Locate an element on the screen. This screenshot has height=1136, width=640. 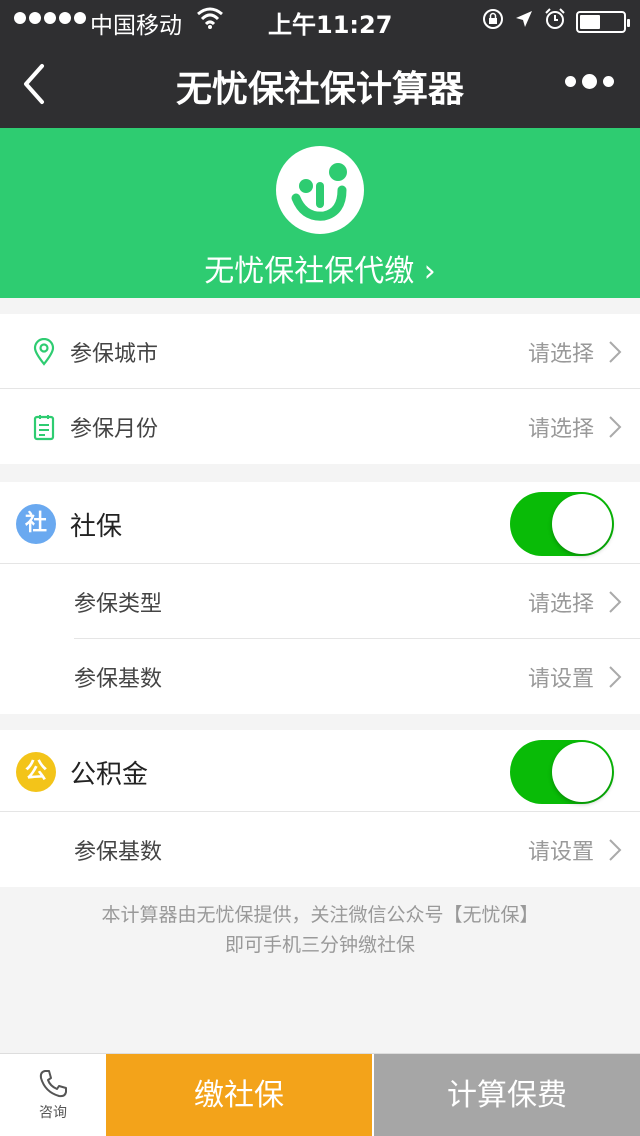
social-header: 社 社保 is located at coordinates (320, 523).